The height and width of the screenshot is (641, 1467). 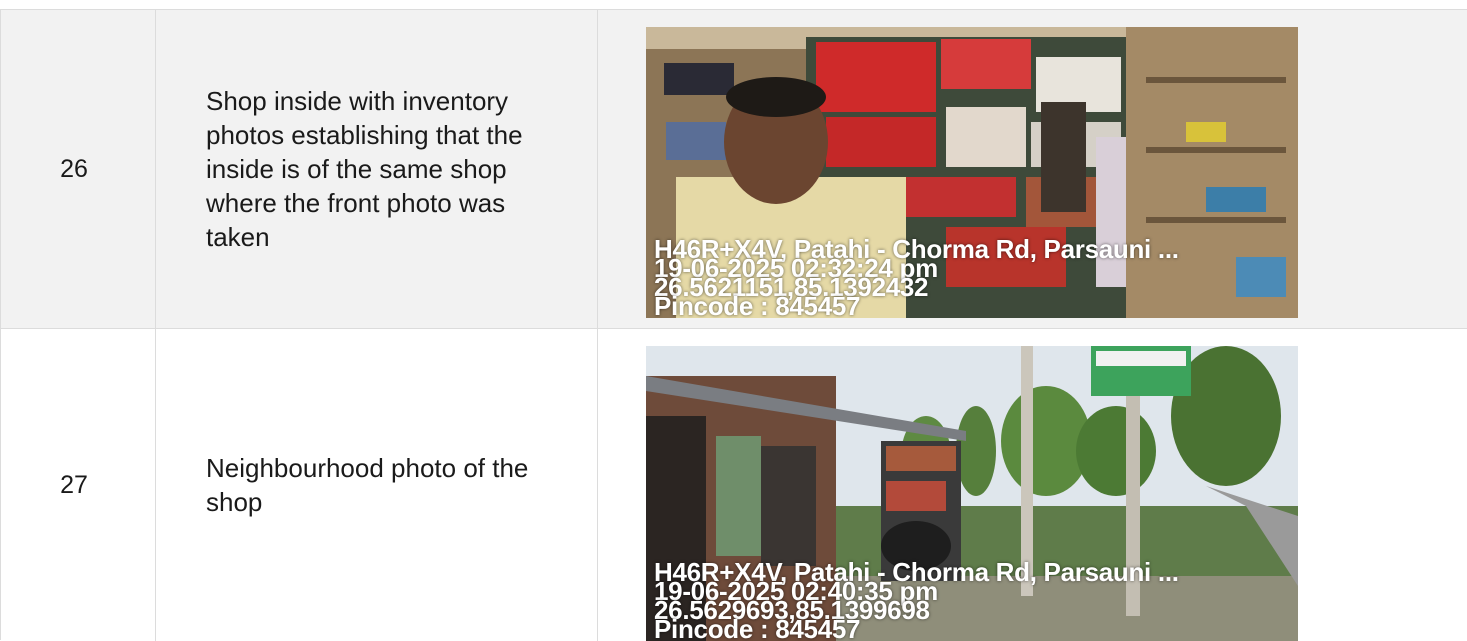 What do you see at coordinates (74, 168) in the screenshot?
I see `serial-number: 26` at bounding box center [74, 168].